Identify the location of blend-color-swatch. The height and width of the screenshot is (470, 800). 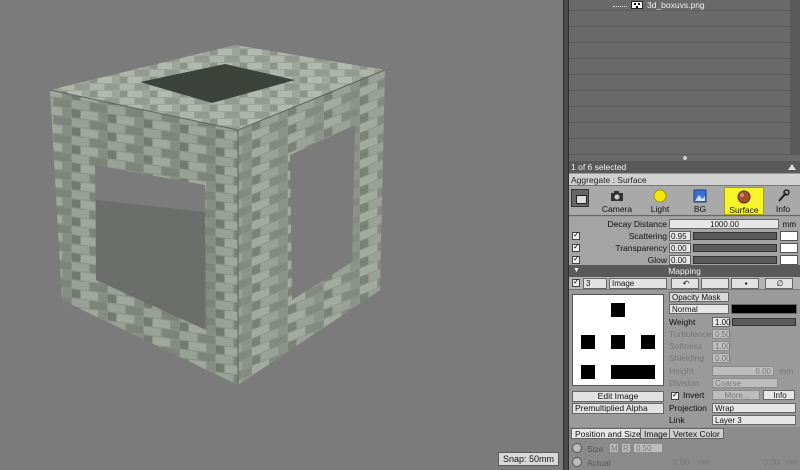
(764, 309).